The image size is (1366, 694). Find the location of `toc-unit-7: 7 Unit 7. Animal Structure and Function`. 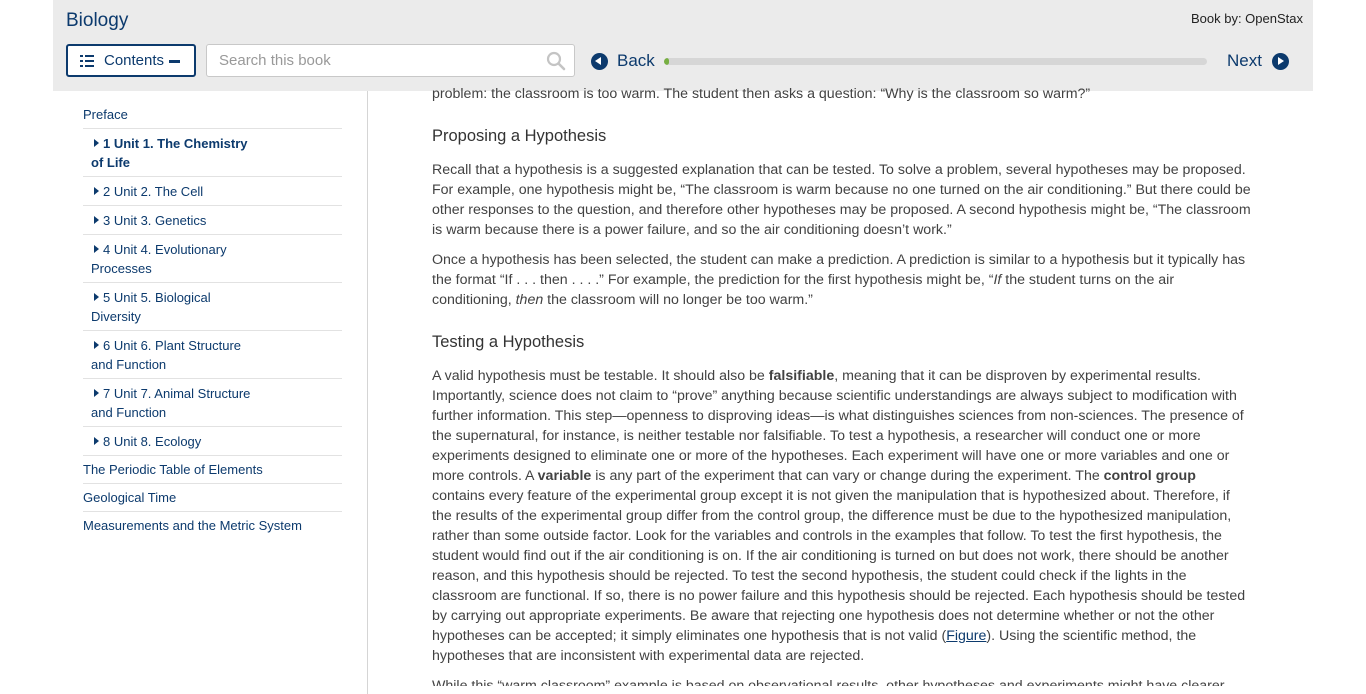

toc-unit-7: 7 Unit 7. Animal Structure and Function is located at coordinates (212, 403).